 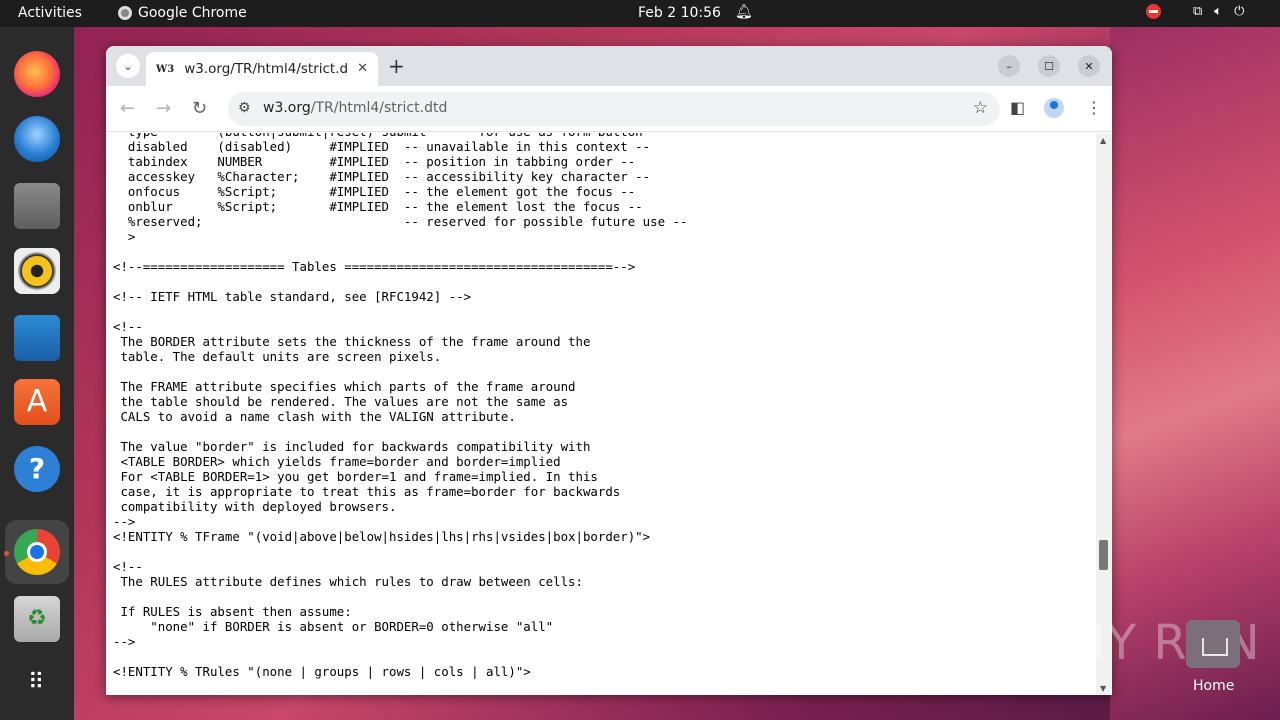 I want to click on back-icon: ←, so click(x=127, y=108).